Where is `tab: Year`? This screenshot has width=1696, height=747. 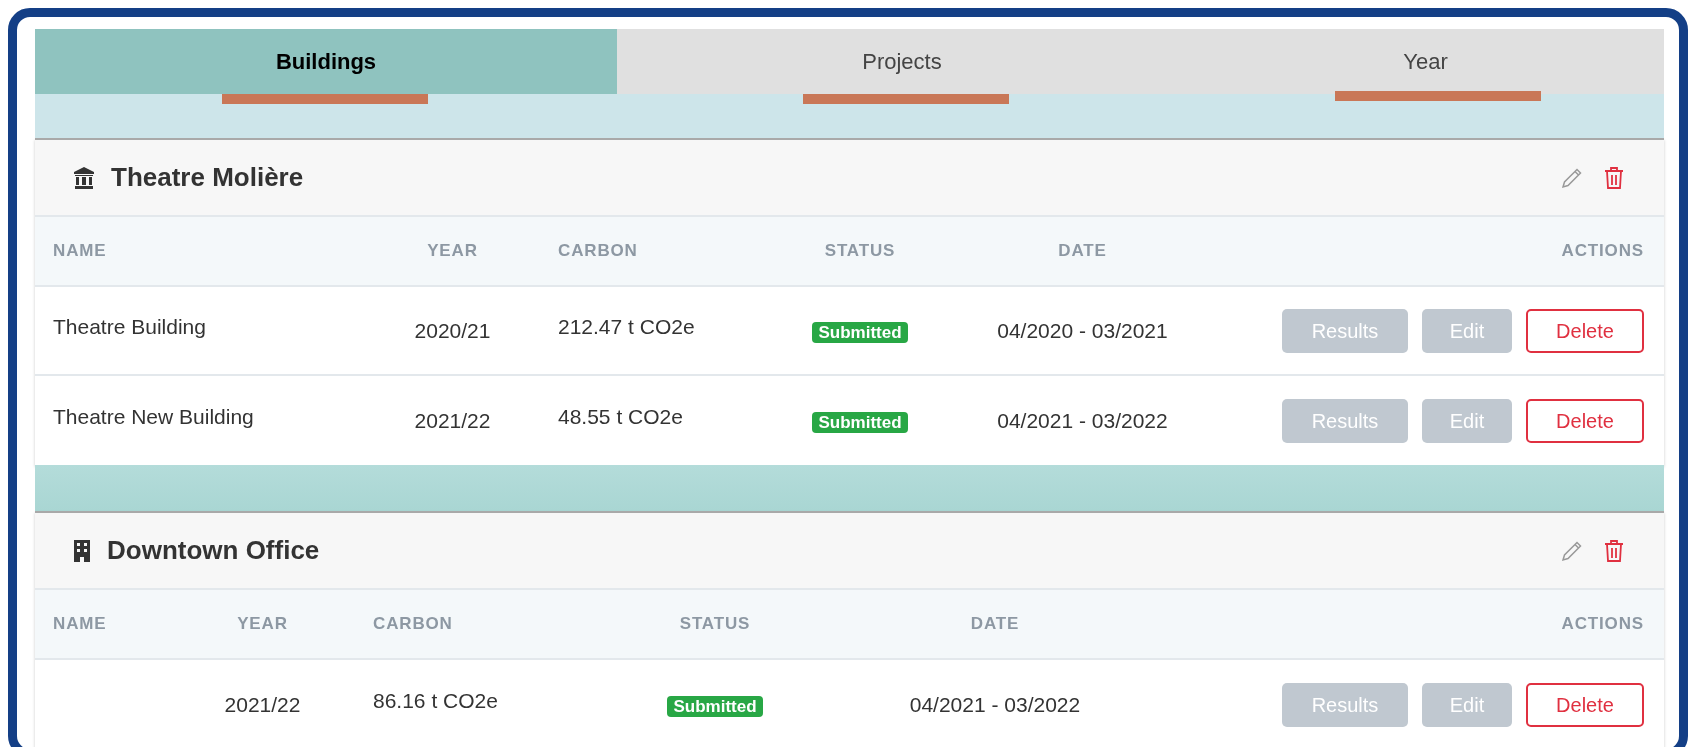 tab: Year is located at coordinates (1425, 61).